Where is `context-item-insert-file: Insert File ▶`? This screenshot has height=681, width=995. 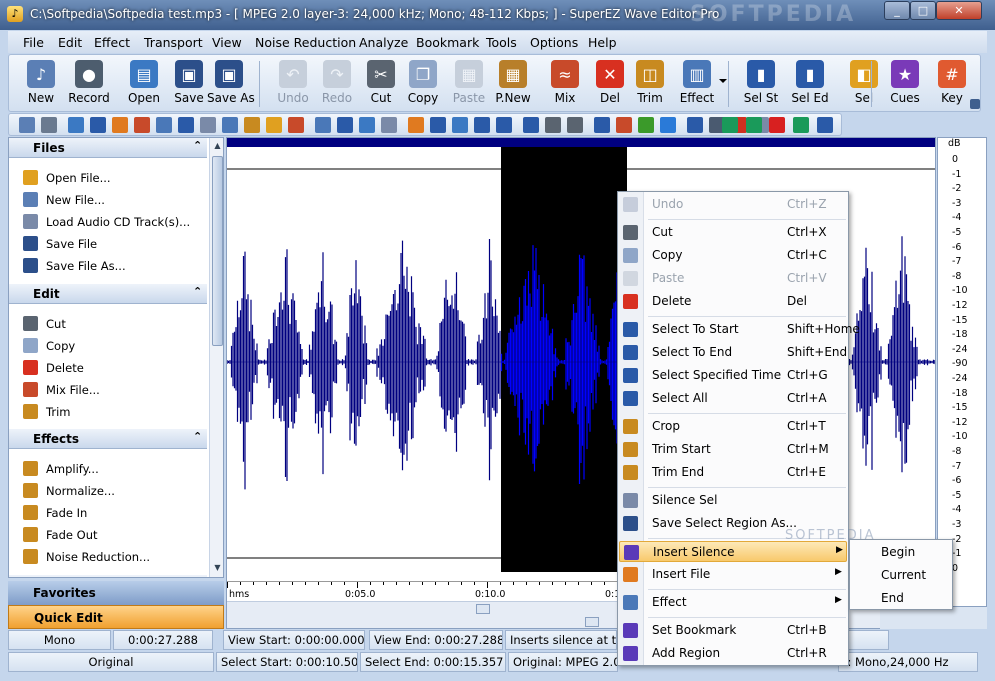 context-item-insert-file: Insert File ▶ is located at coordinates (733, 574).